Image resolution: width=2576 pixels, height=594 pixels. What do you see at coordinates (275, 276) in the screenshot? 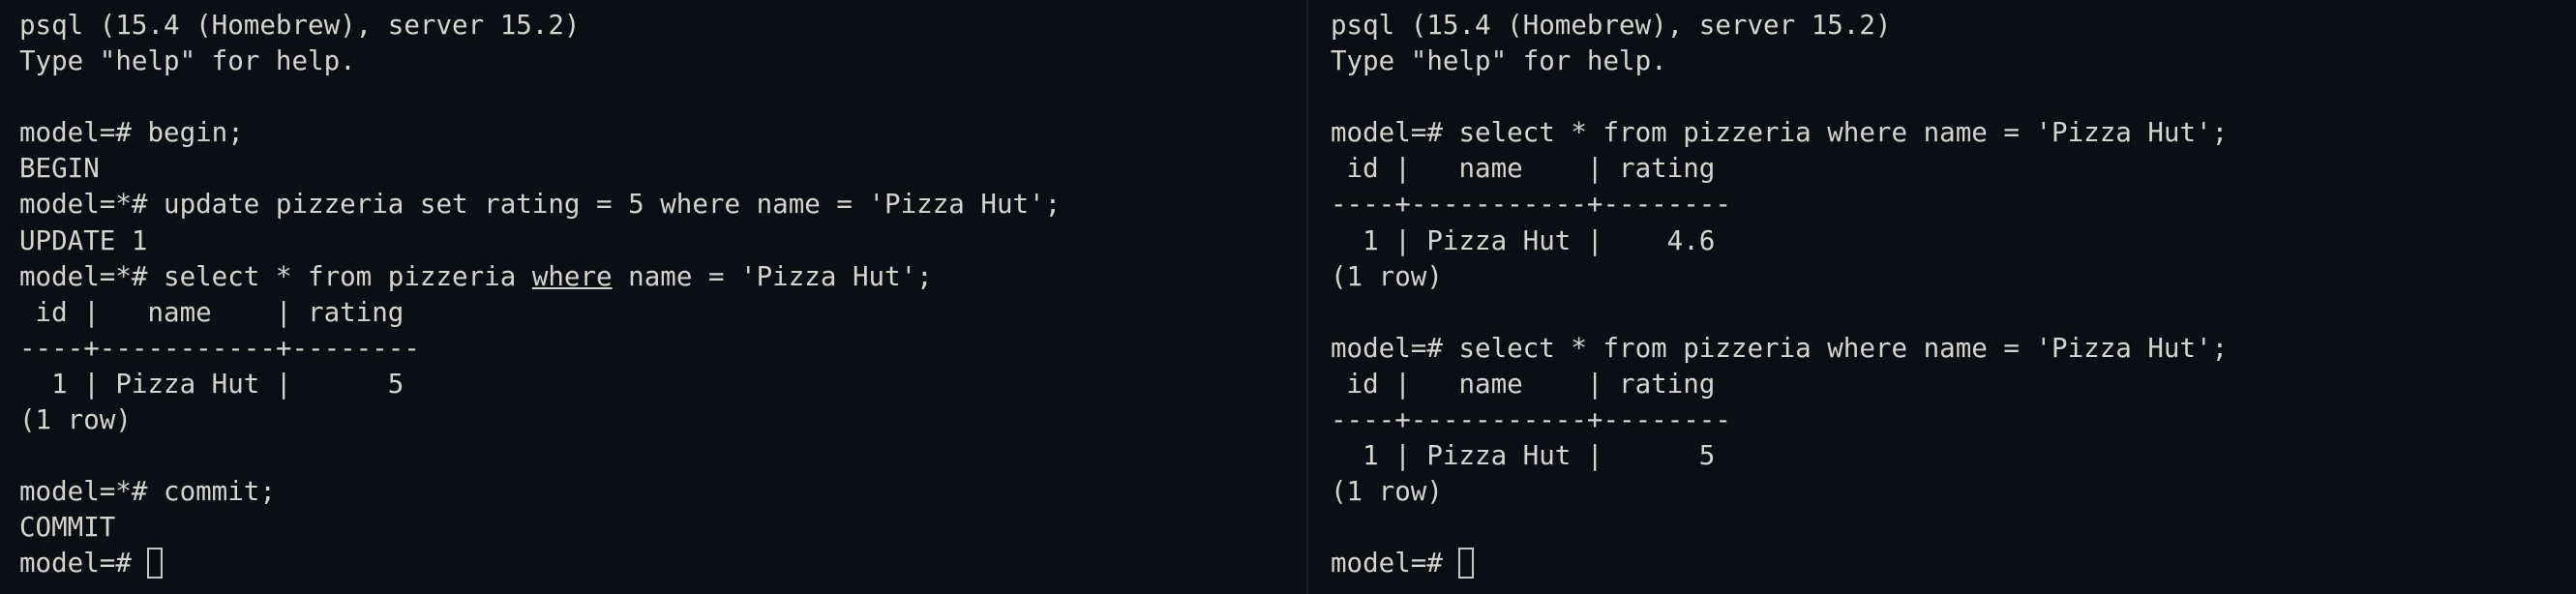
I see `select-before: model=*# select * from pizzeria` at bounding box center [275, 276].